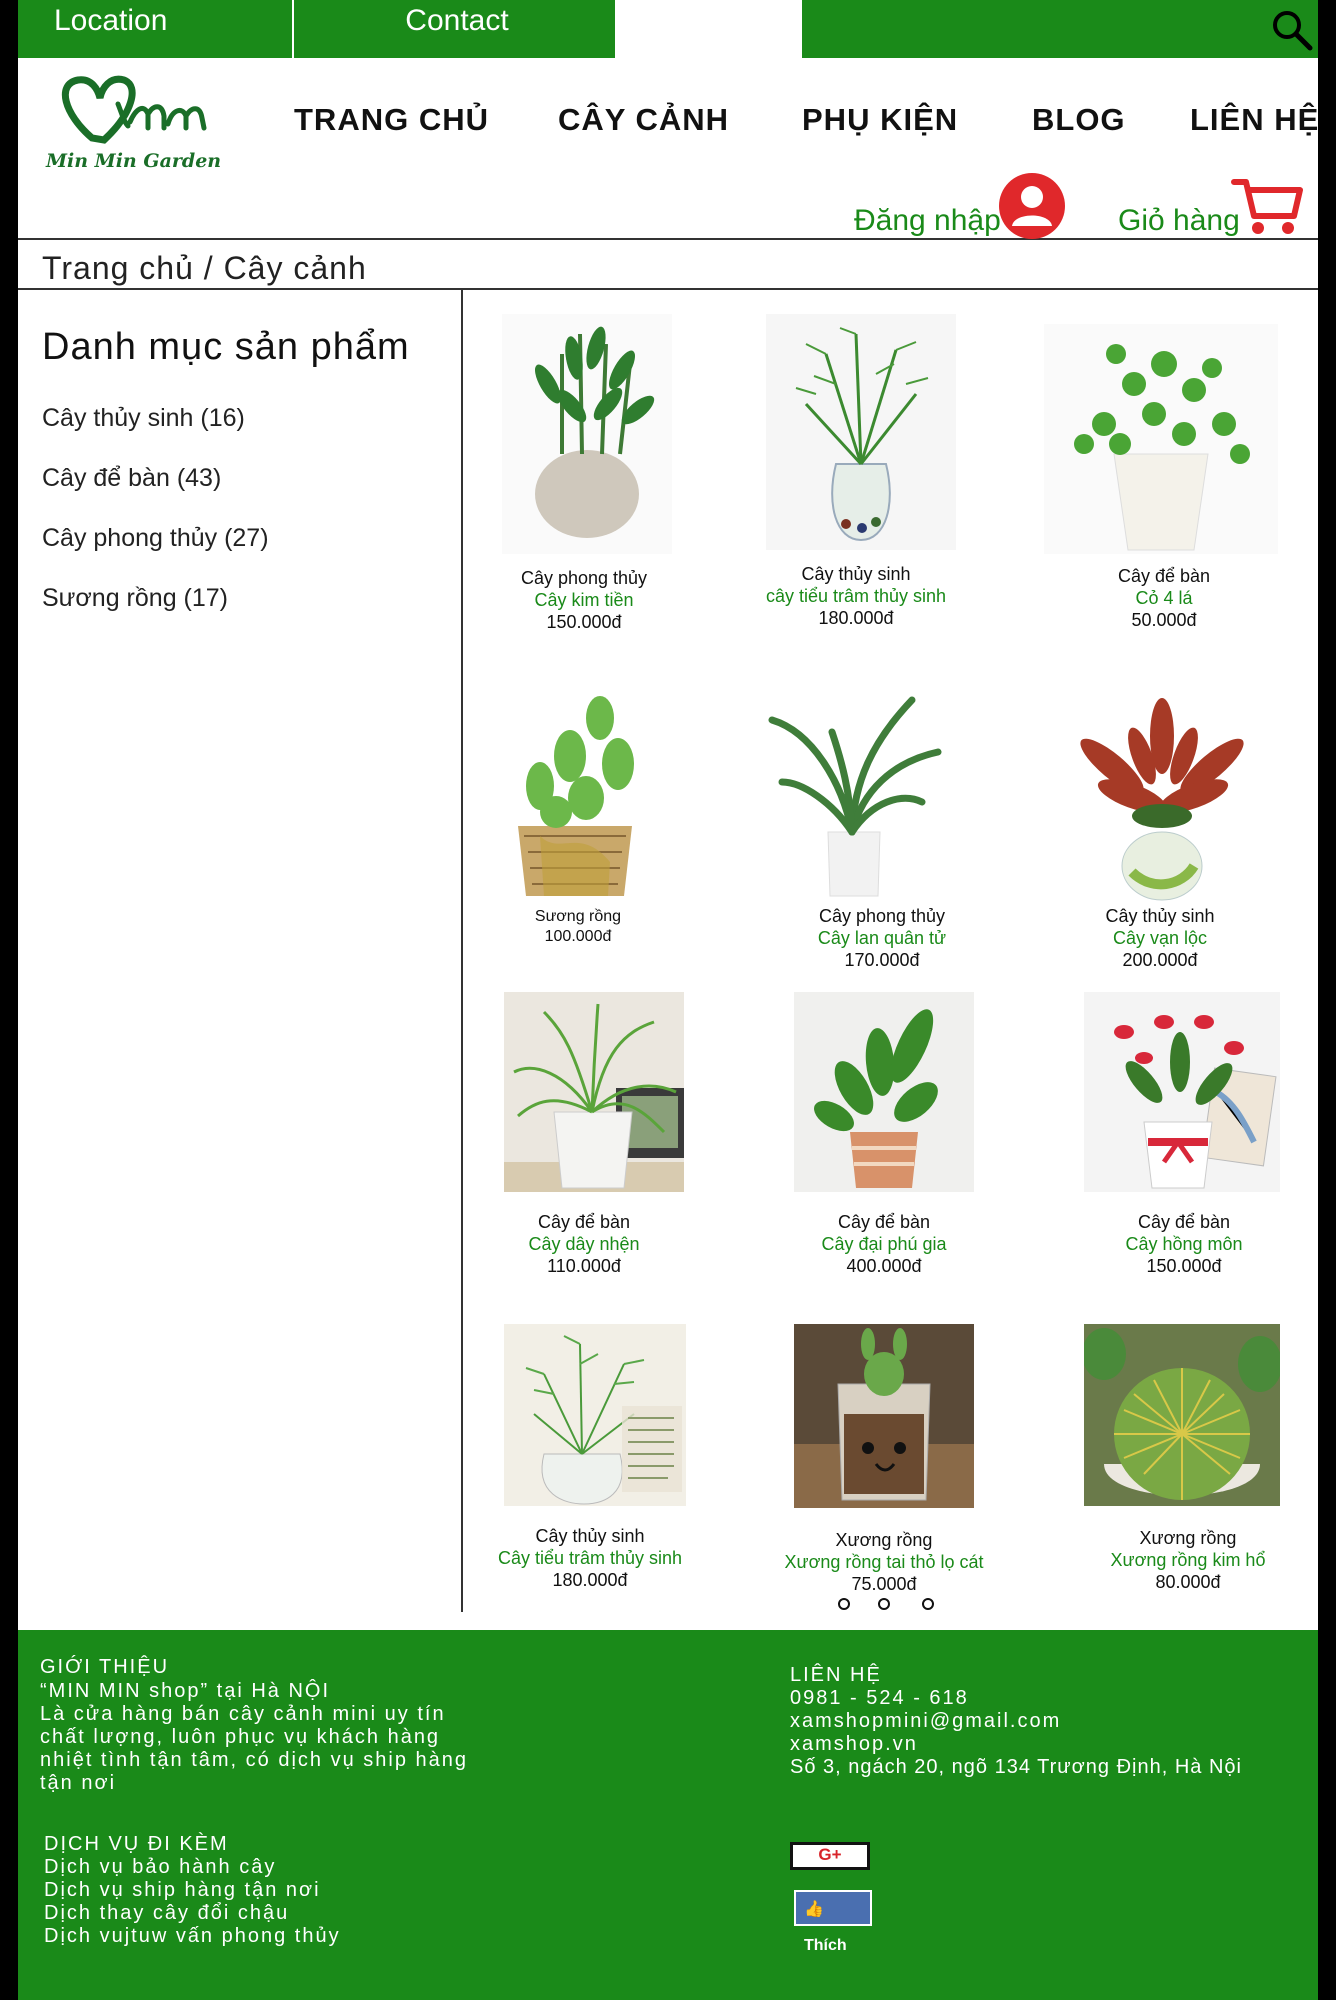 This screenshot has width=1336, height=2000. I want to click on footer-service-item: Dịch vụ bảo hành cây, so click(160, 1867).